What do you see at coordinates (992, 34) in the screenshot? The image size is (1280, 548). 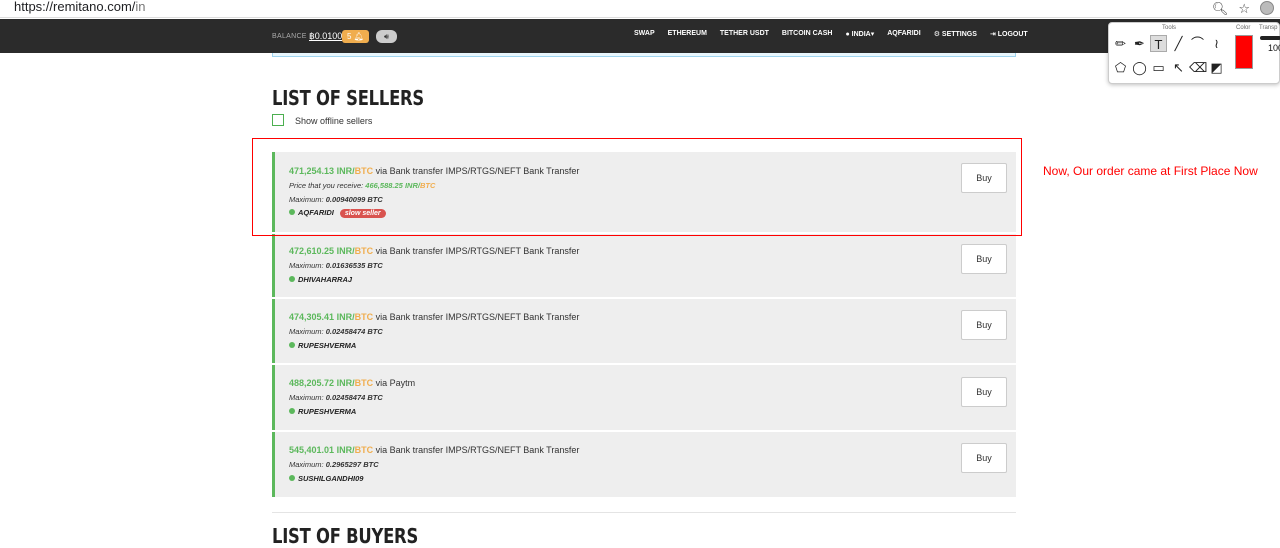 I see `logout-icon: ⇥` at bounding box center [992, 34].